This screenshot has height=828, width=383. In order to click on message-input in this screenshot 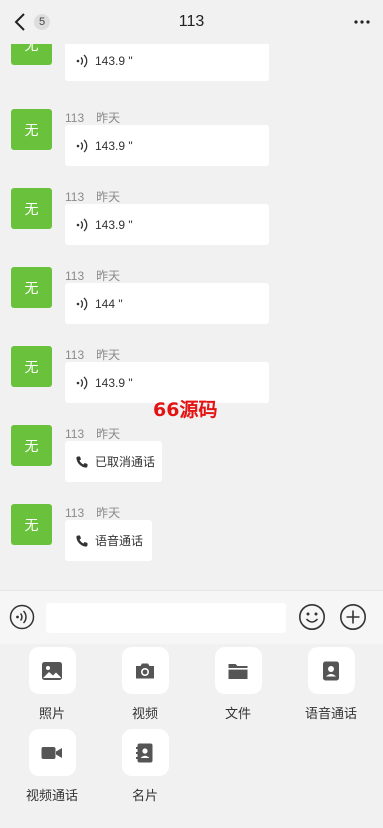, I will do `click(166, 618)`.